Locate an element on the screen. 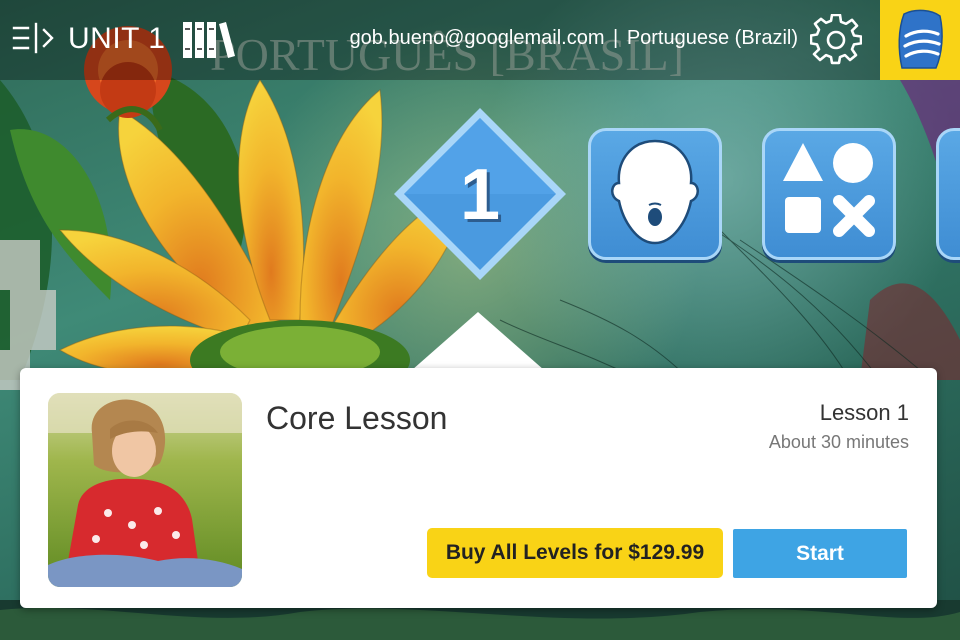  brand-logo is located at coordinates (920, 40).